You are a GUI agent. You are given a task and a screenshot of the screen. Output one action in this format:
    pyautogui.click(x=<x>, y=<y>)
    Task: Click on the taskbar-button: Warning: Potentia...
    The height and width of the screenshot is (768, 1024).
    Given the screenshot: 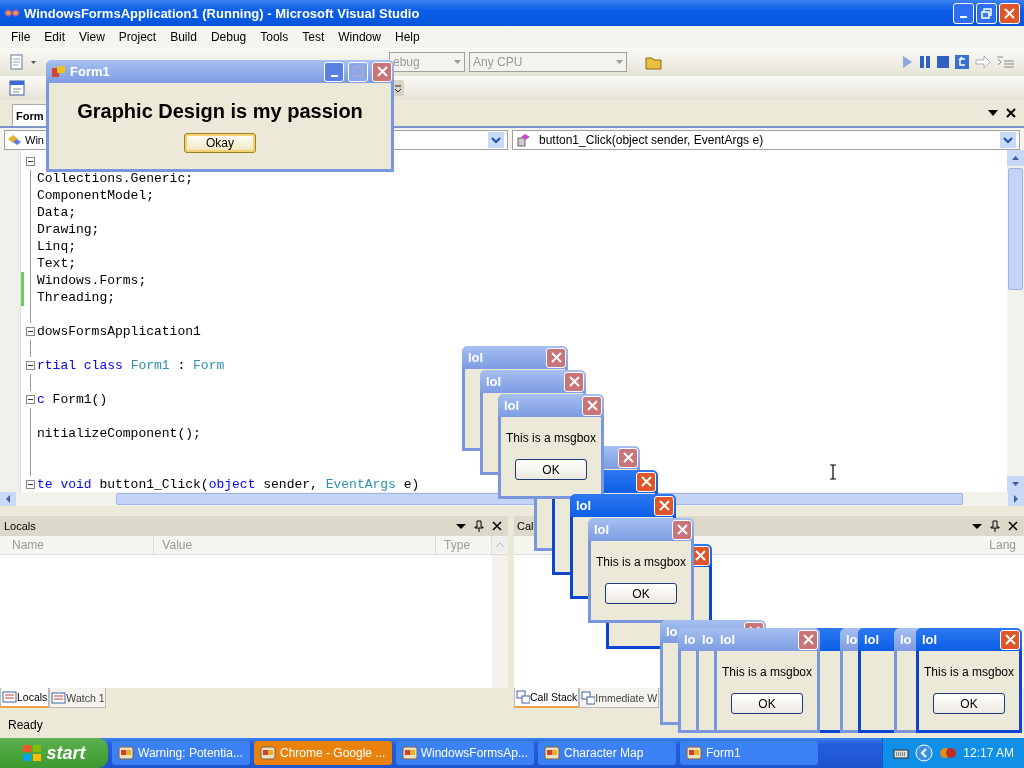 What is the action you would take?
    pyautogui.click(x=181, y=753)
    